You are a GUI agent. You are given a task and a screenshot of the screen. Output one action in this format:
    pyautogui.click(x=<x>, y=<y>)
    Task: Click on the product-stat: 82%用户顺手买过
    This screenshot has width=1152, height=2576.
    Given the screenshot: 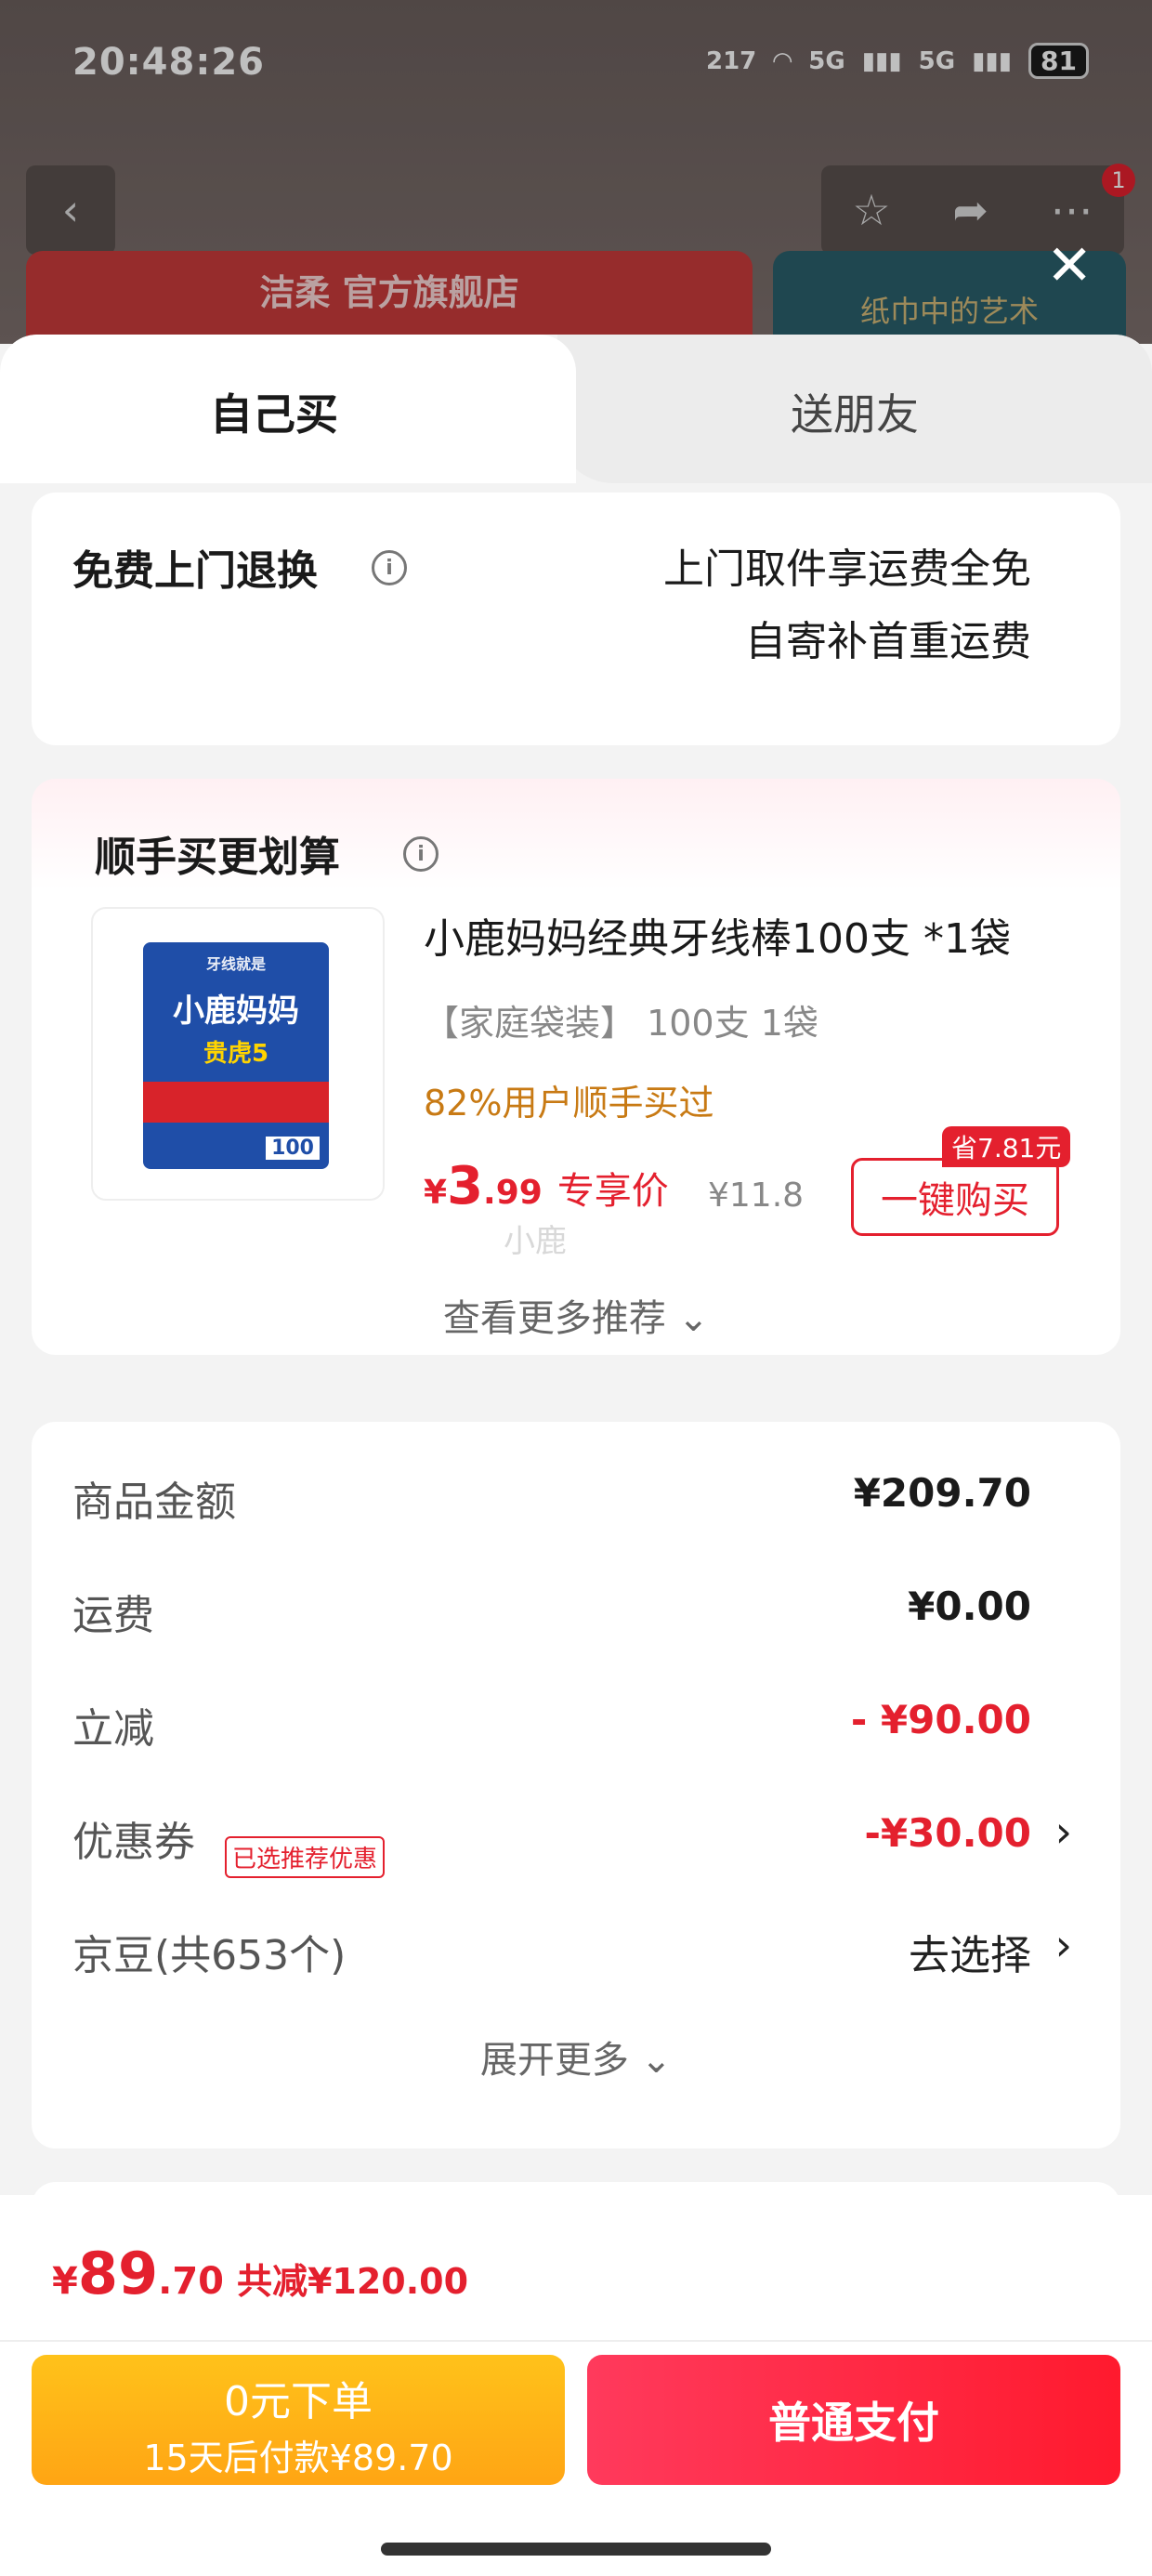 What is the action you would take?
    pyautogui.click(x=569, y=1103)
    